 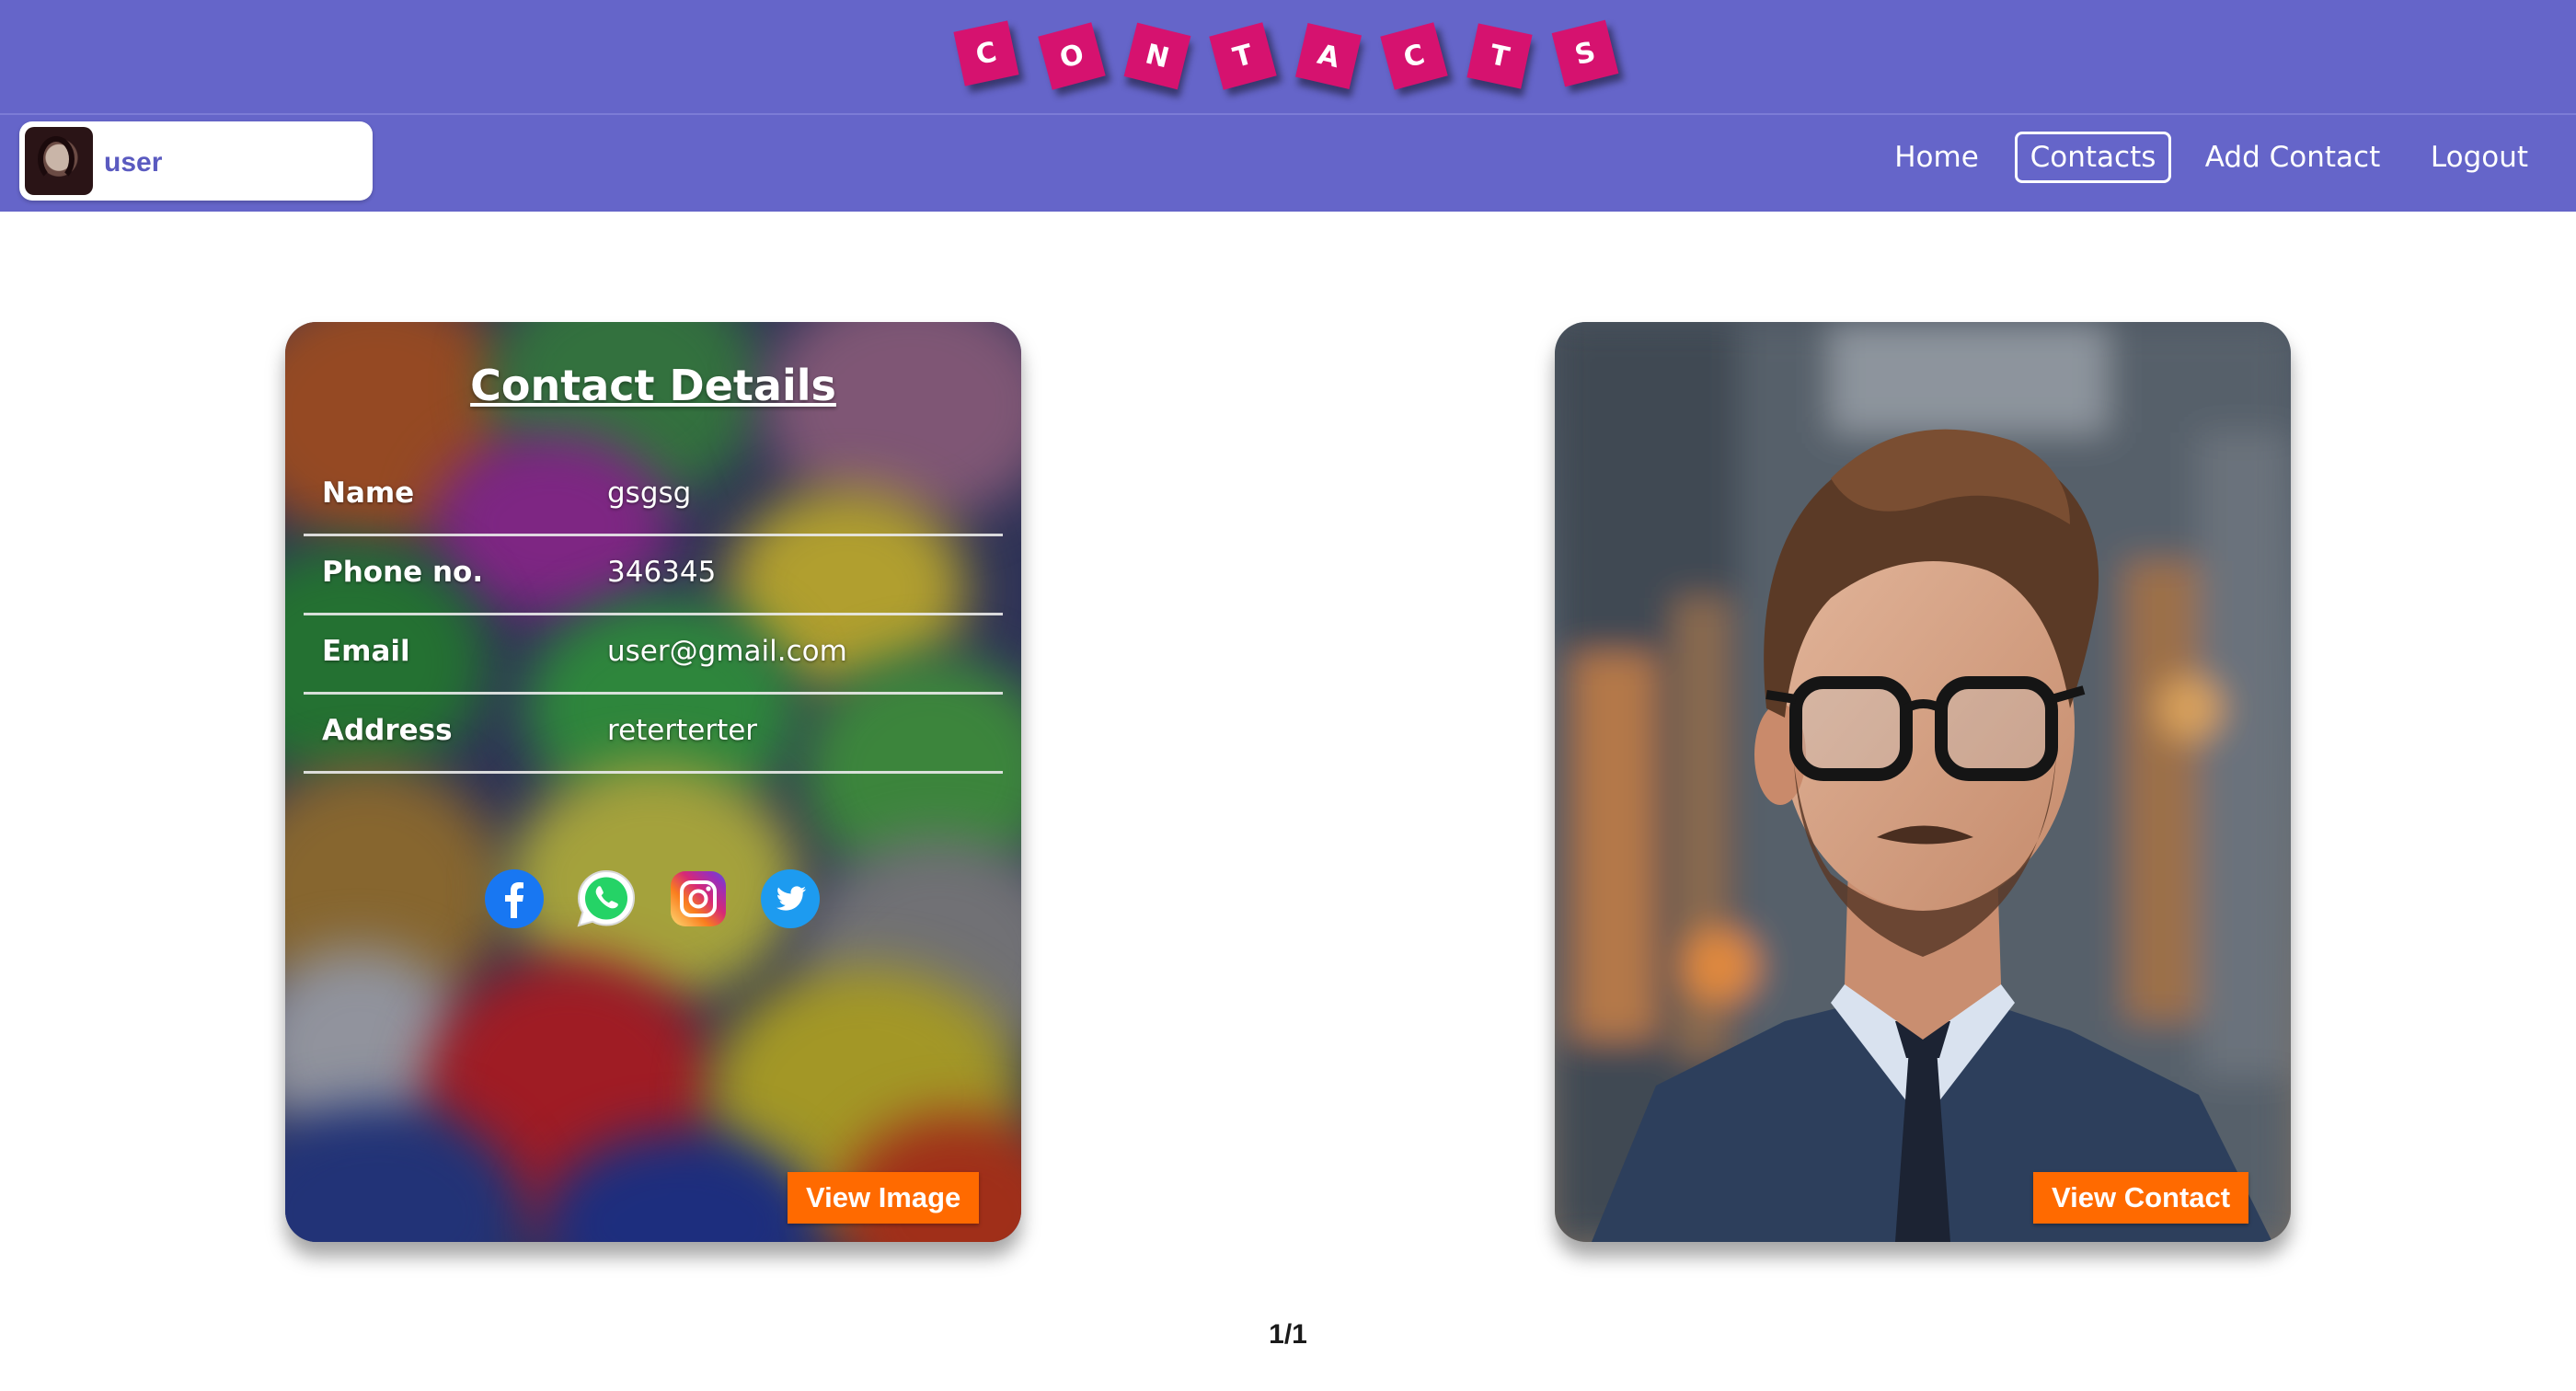 What do you see at coordinates (662, 572) in the screenshot?
I see `detail-value: 346345` at bounding box center [662, 572].